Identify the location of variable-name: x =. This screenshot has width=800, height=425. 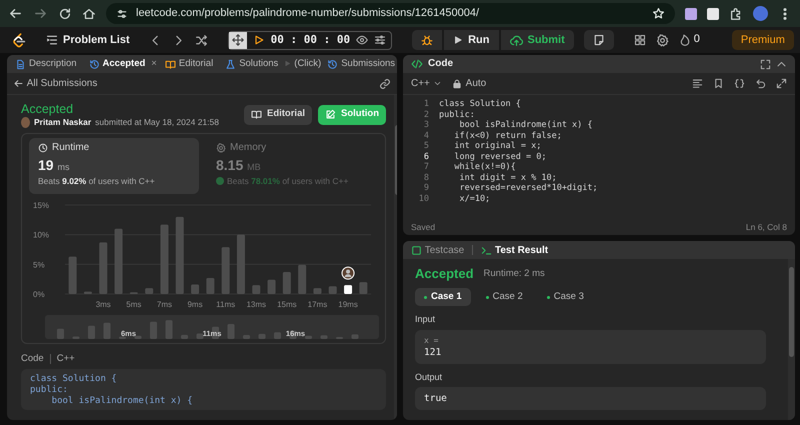
(432, 340).